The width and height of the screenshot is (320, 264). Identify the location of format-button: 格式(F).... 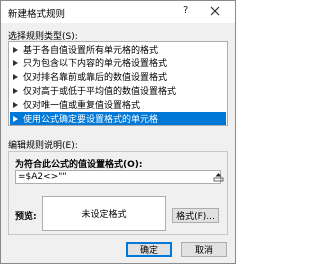
(195, 215).